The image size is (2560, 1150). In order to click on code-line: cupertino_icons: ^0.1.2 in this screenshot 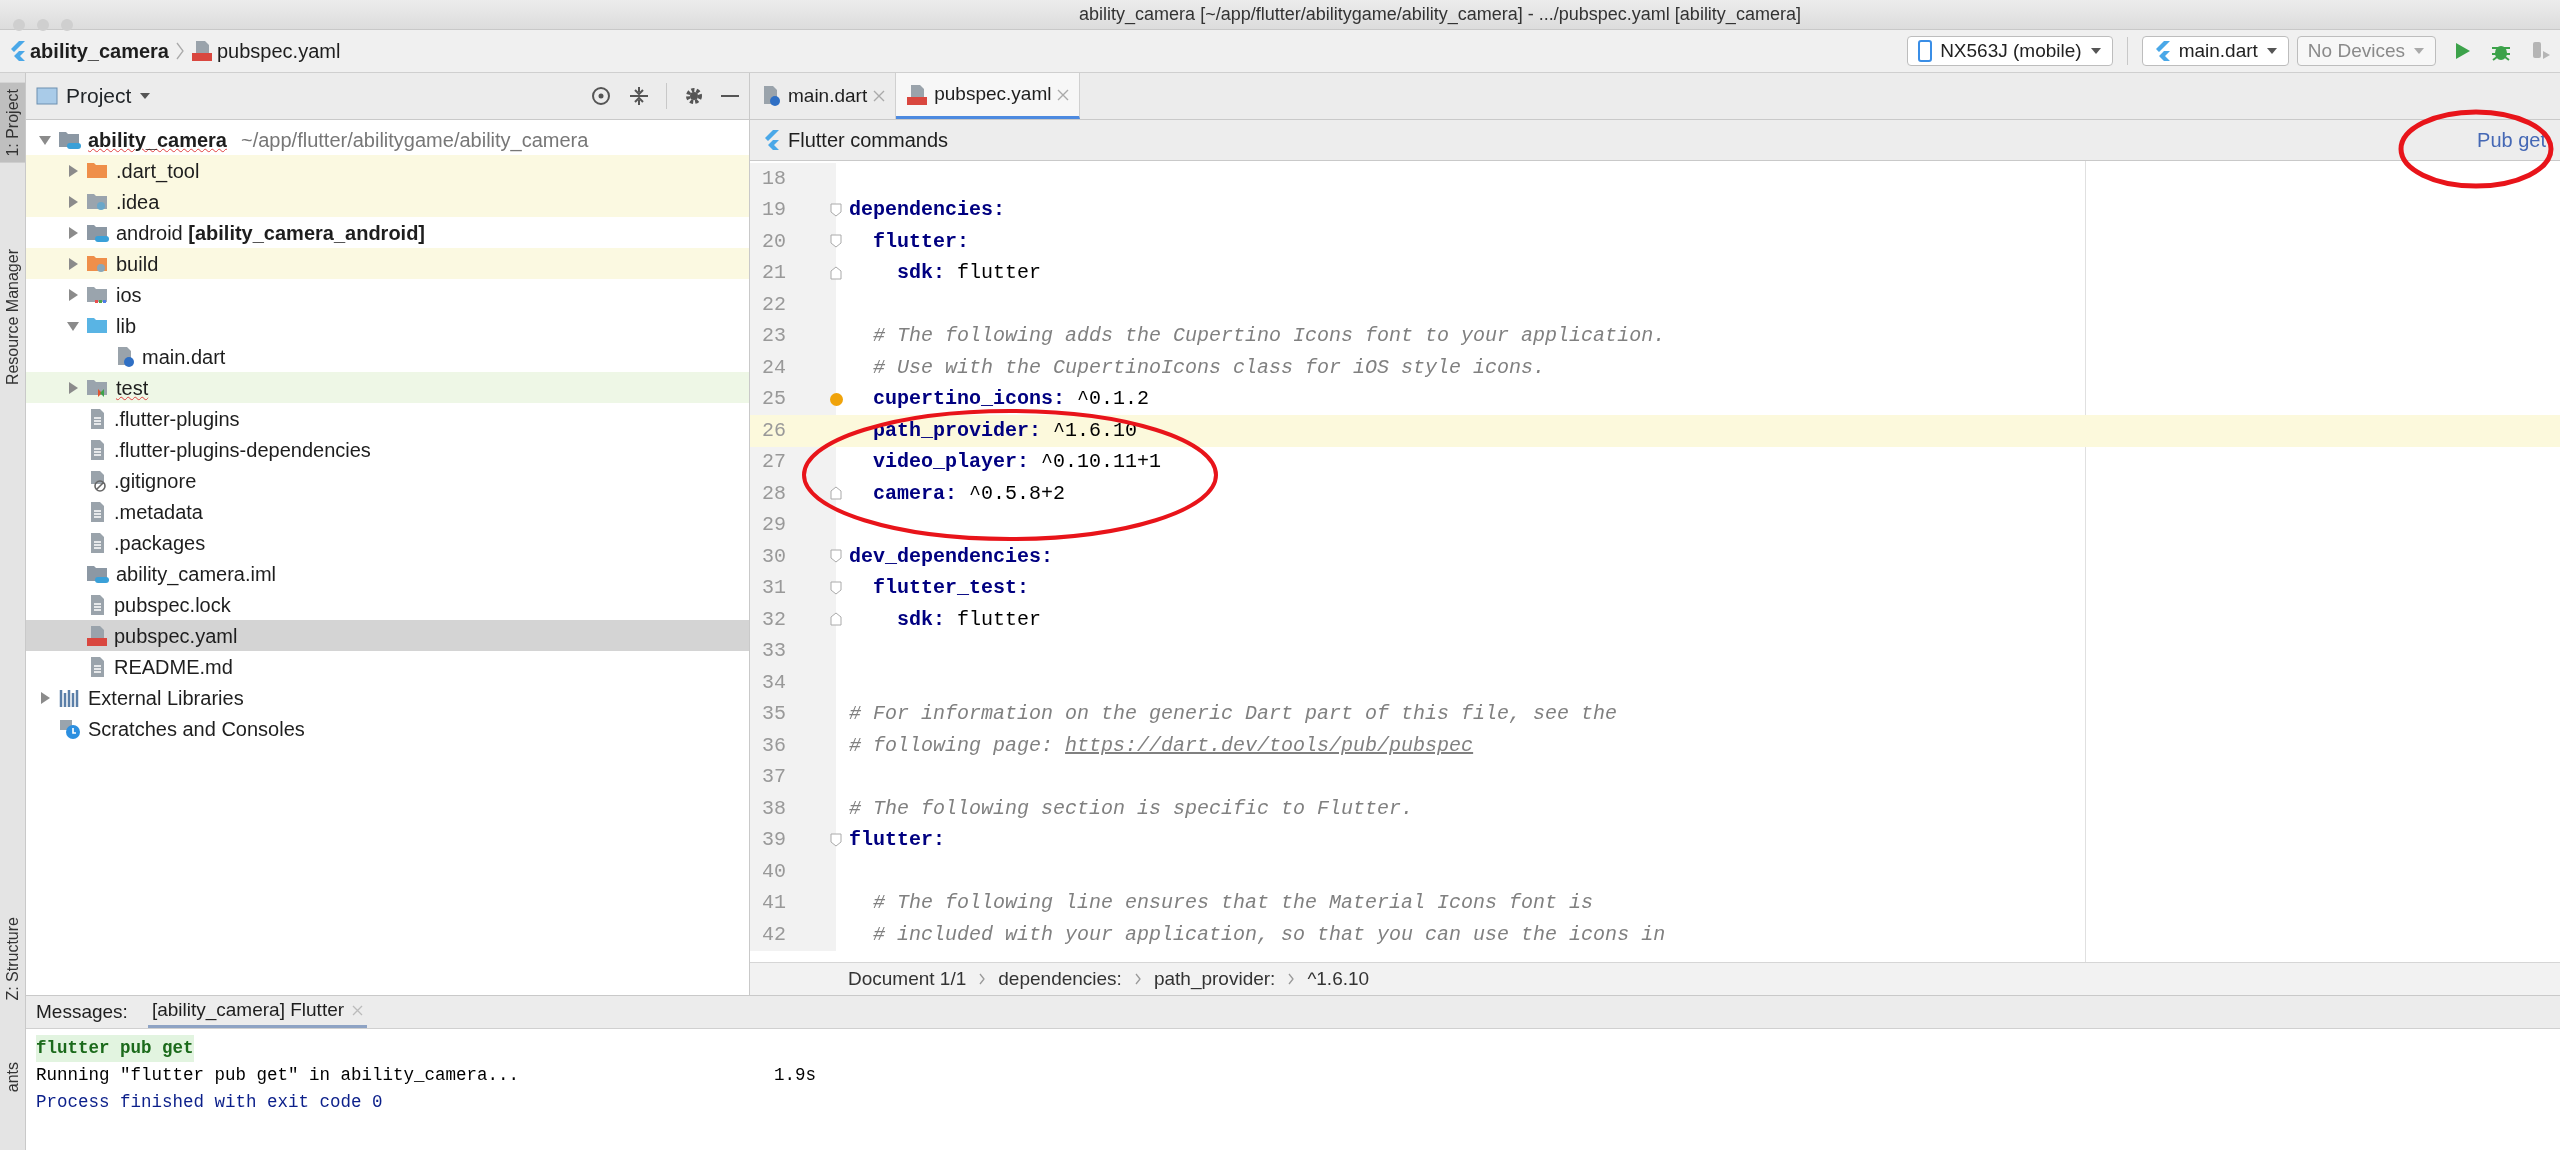, I will do `click(1011, 399)`.